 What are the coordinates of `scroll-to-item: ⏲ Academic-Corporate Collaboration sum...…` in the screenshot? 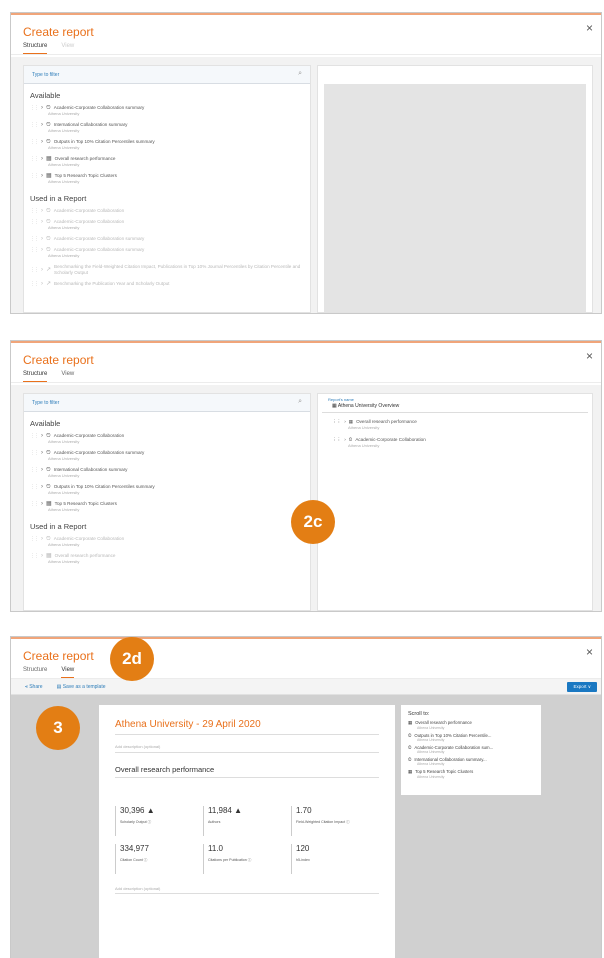 It's located at (471, 749).